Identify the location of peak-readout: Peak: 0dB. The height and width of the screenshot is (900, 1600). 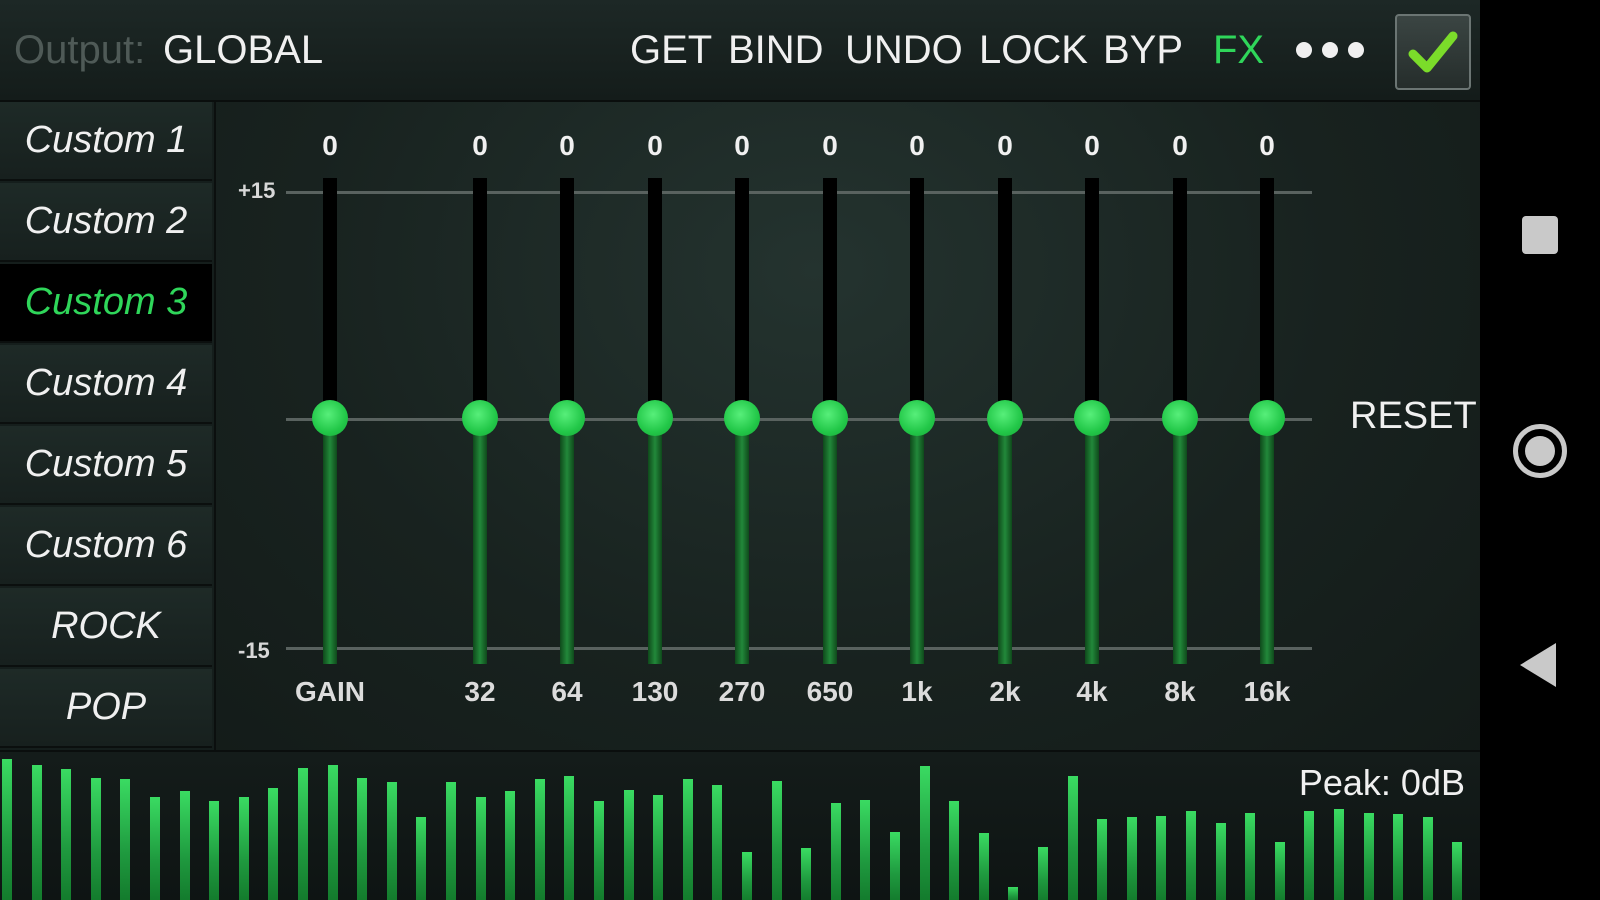
(1381, 782).